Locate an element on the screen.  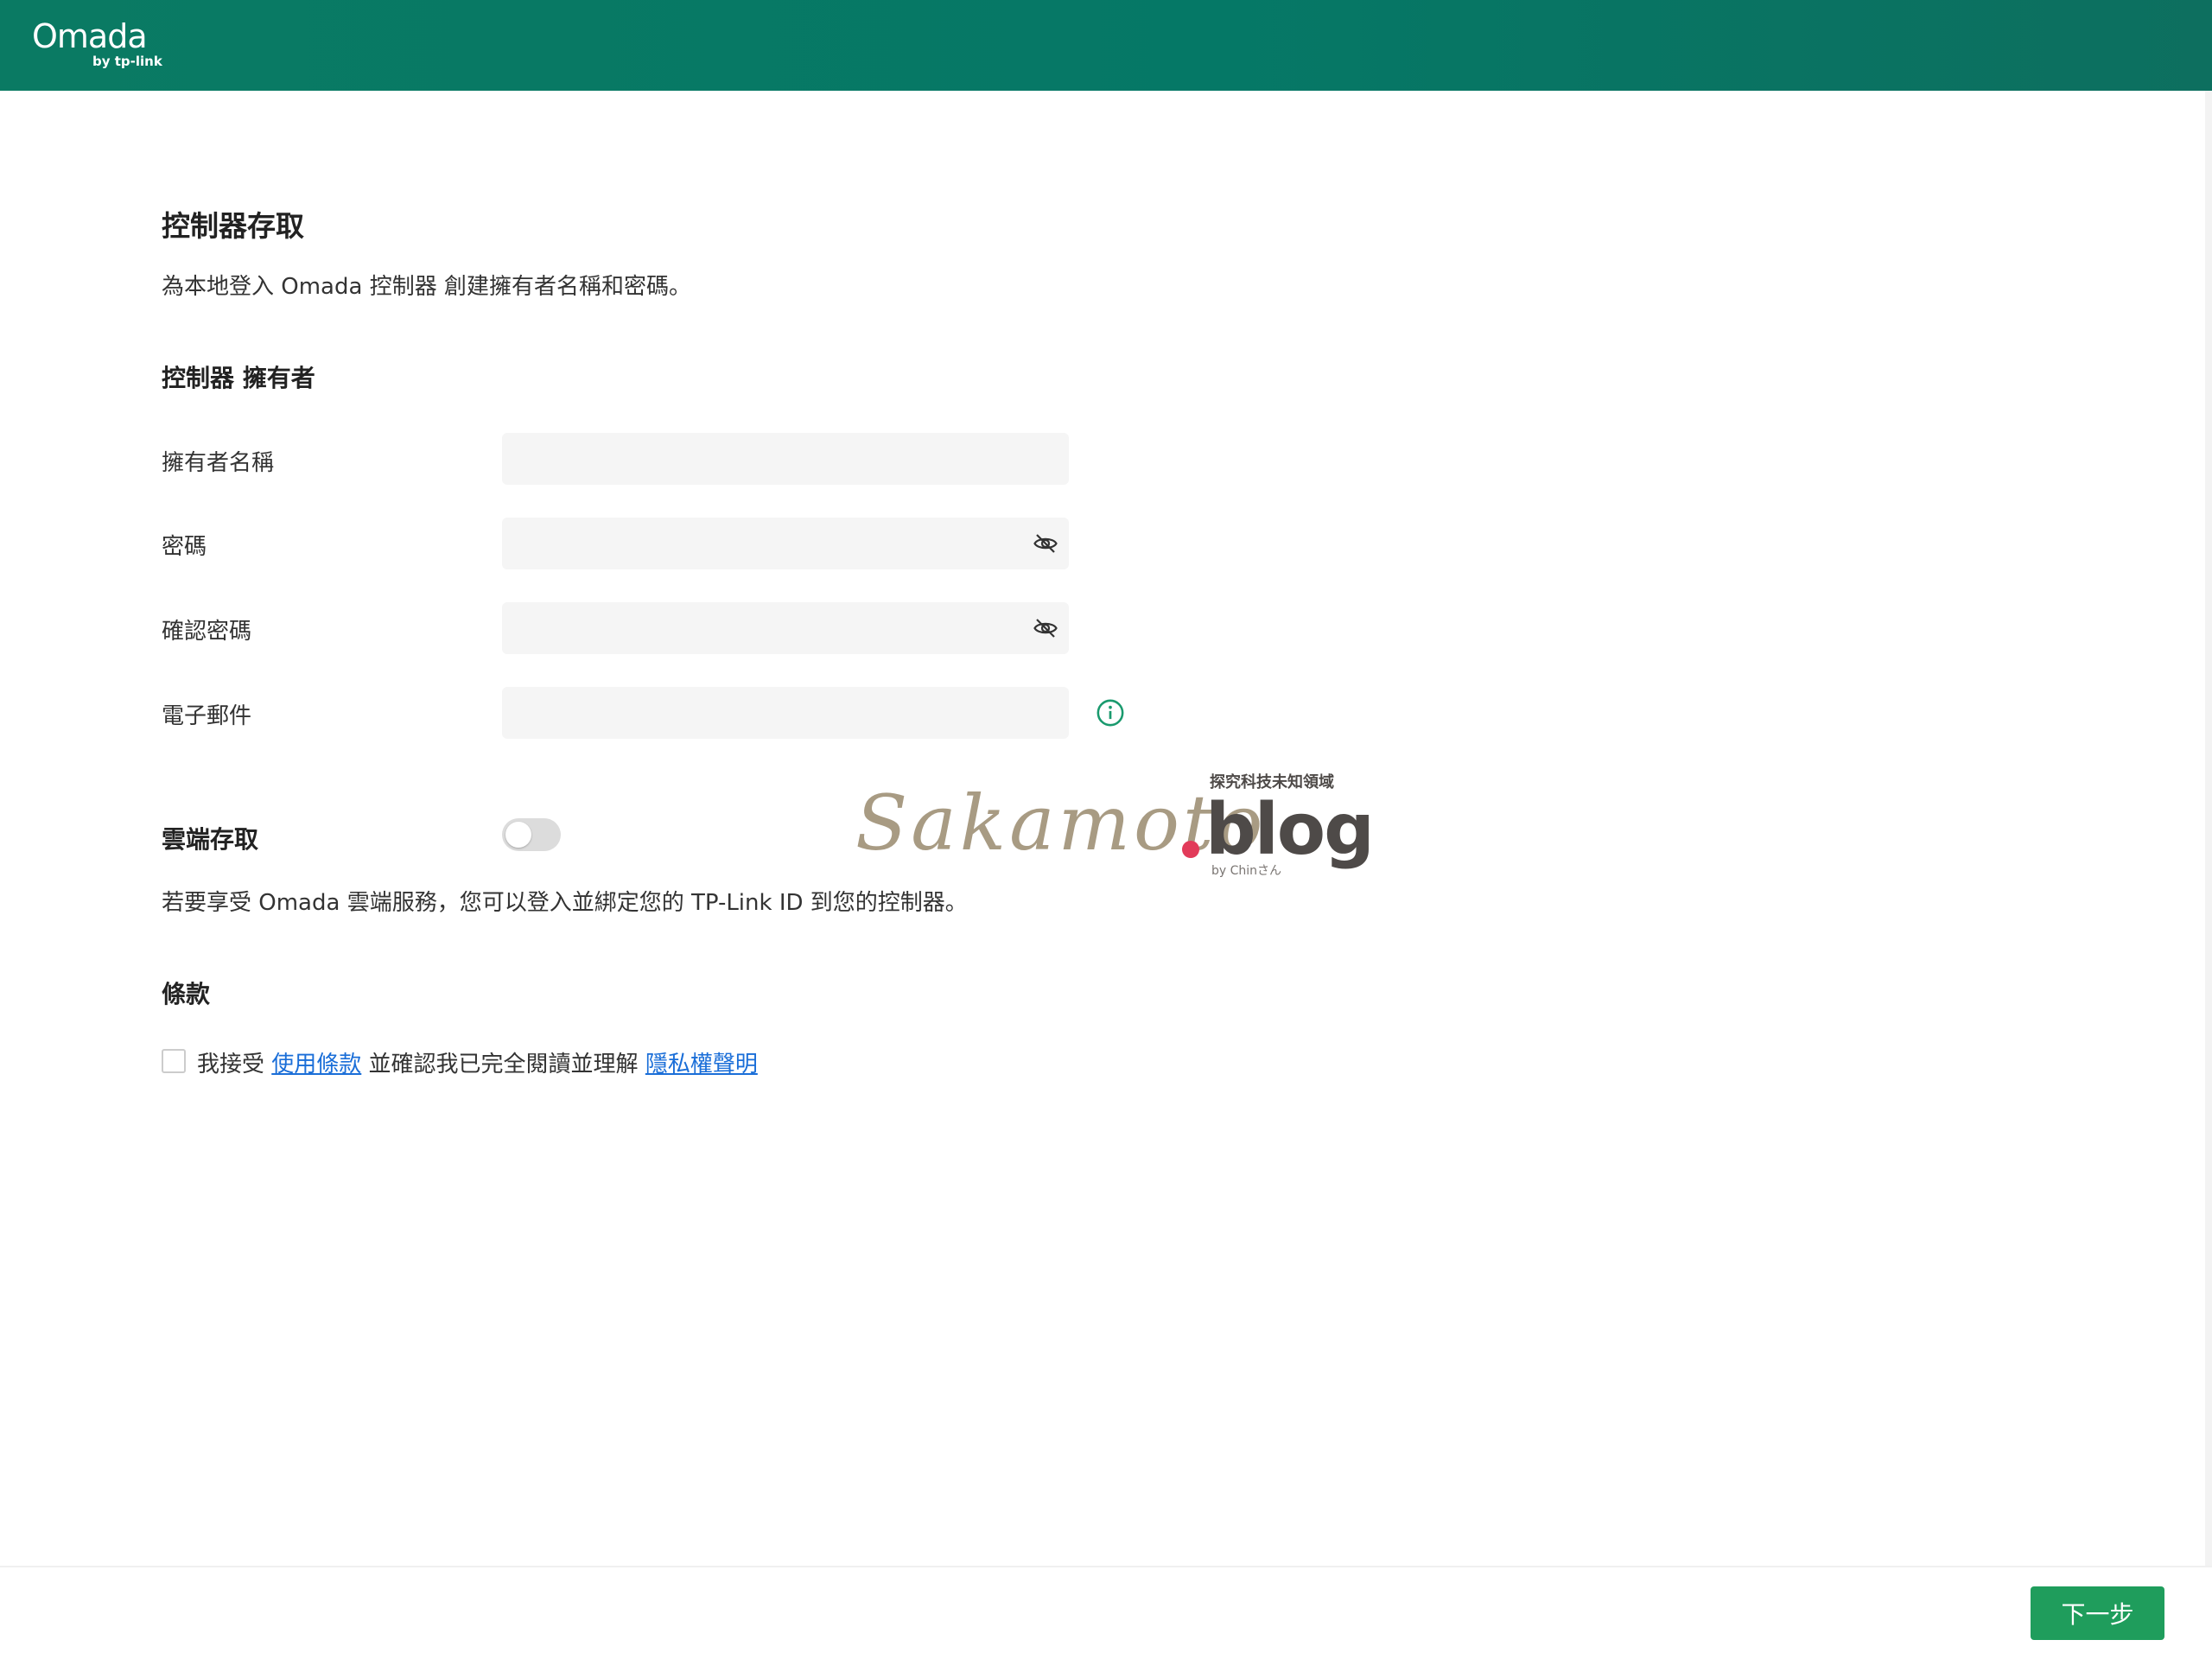
owner-name-input is located at coordinates (785, 459).